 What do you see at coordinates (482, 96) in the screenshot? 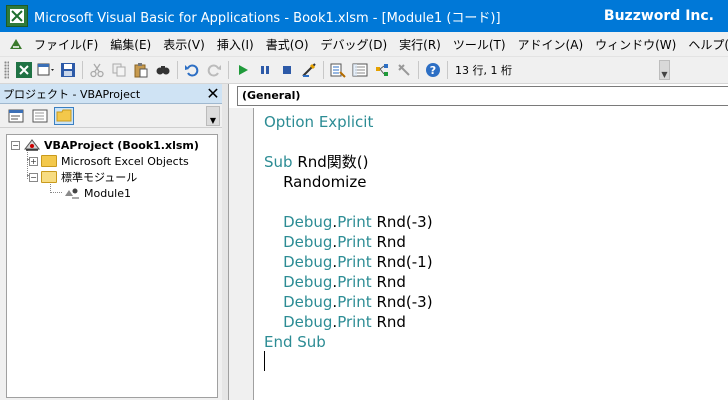
I see `object-combobox: (General)` at bounding box center [482, 96].